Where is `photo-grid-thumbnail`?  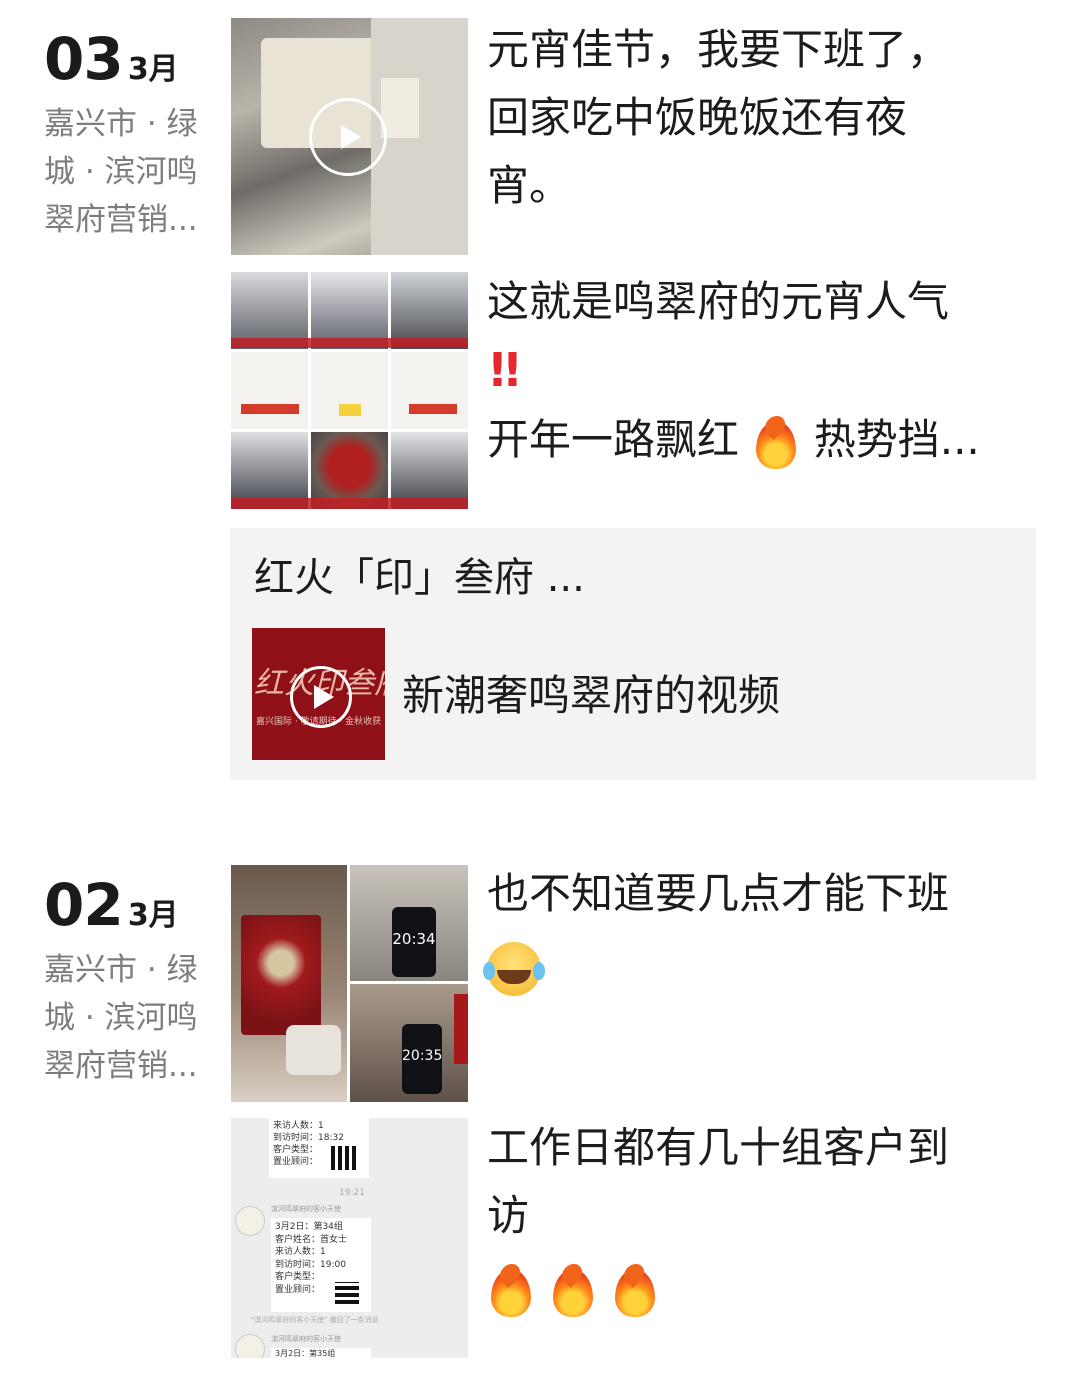 photo-grid-thumbnail is located at coordinates (349, 390).